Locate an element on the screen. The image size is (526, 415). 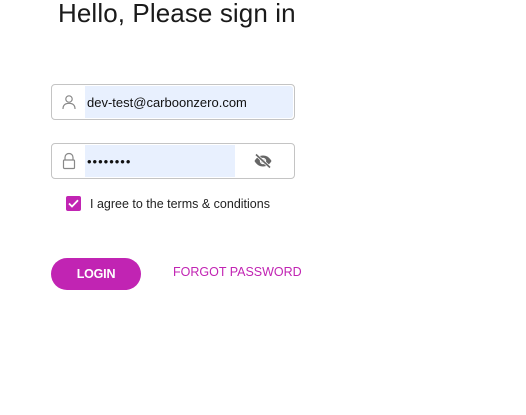
page-title: Hello, Please sign in is located at coordinates (177, 14).